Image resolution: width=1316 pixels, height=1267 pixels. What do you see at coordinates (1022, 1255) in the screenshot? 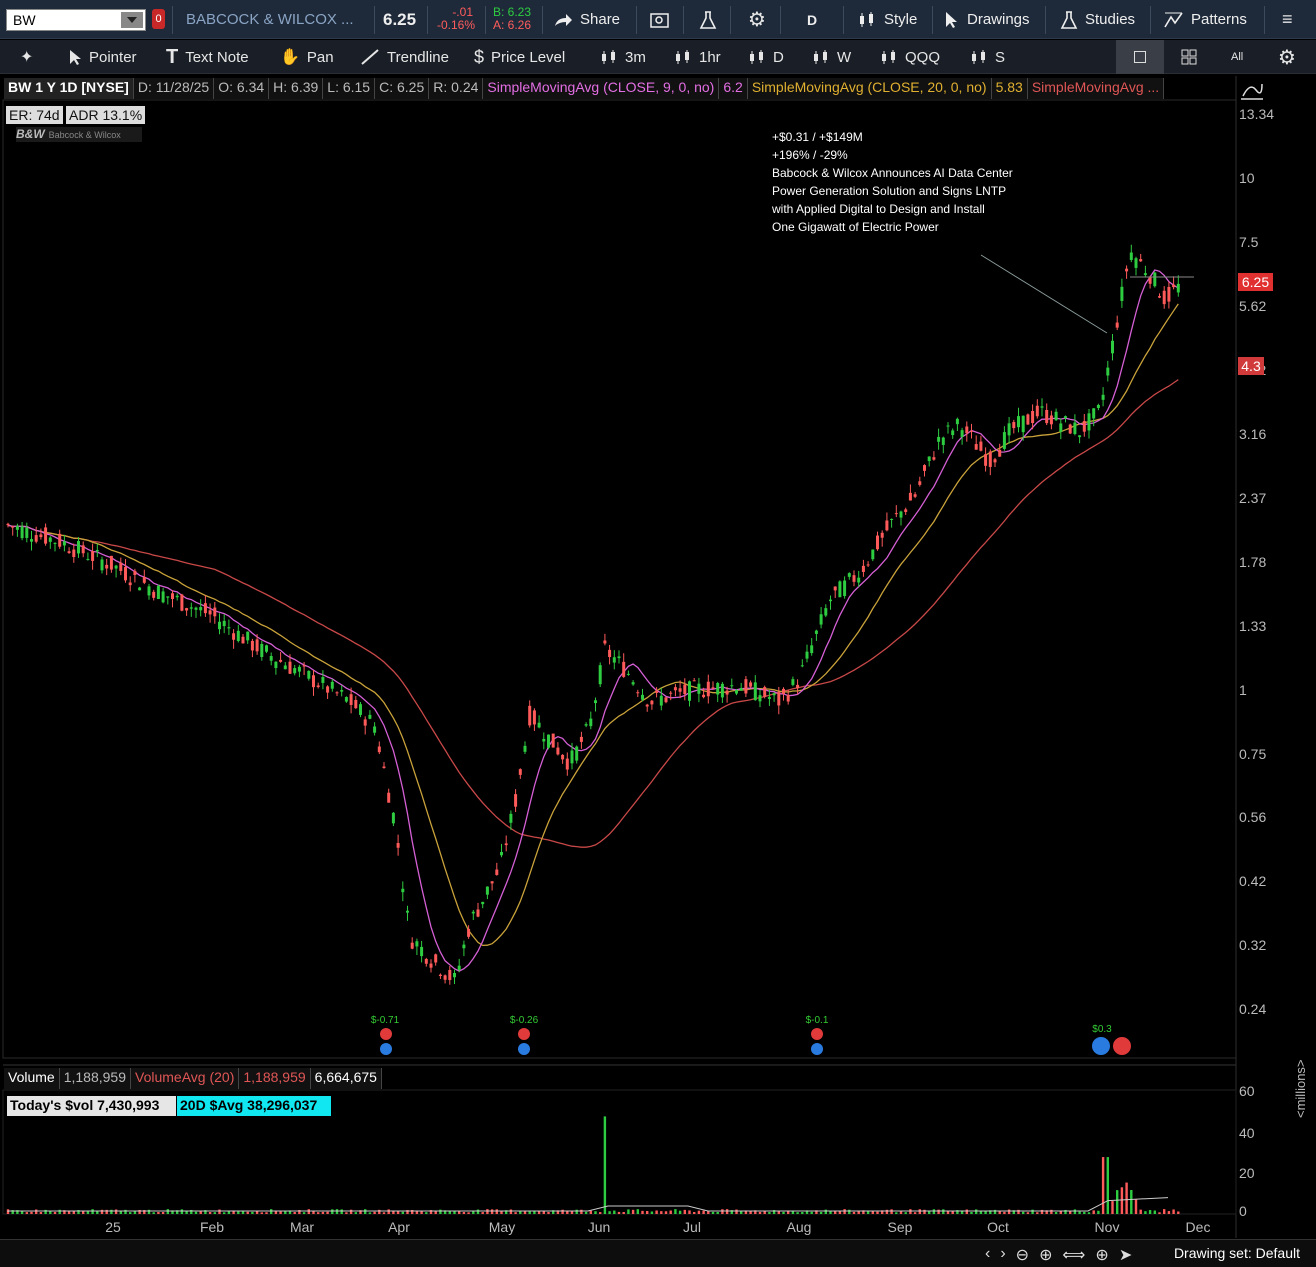
I see `zoom-out-icon: ⊖` at bounding box center [1022, 1255].